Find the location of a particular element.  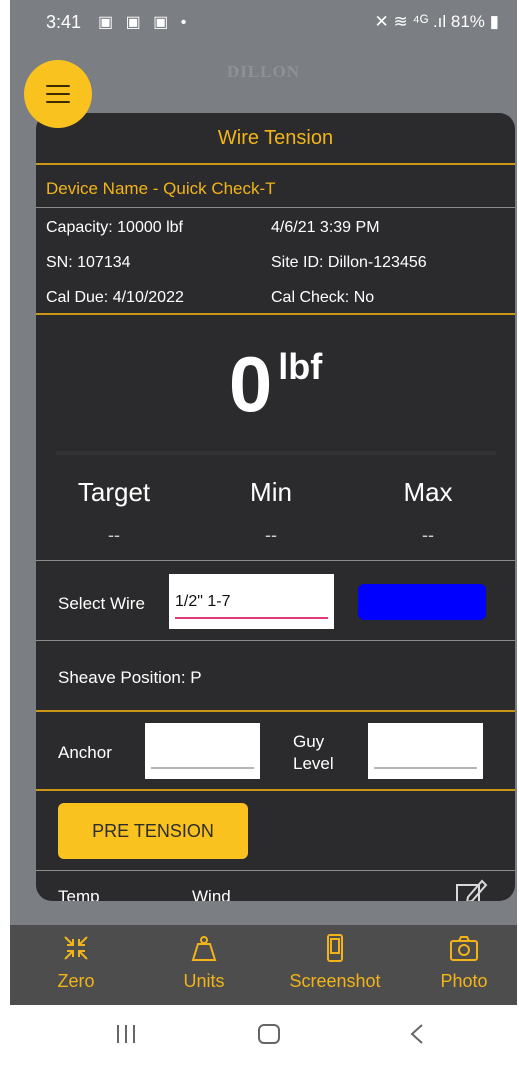

max-value: -- is located at coordinates (428, 535).